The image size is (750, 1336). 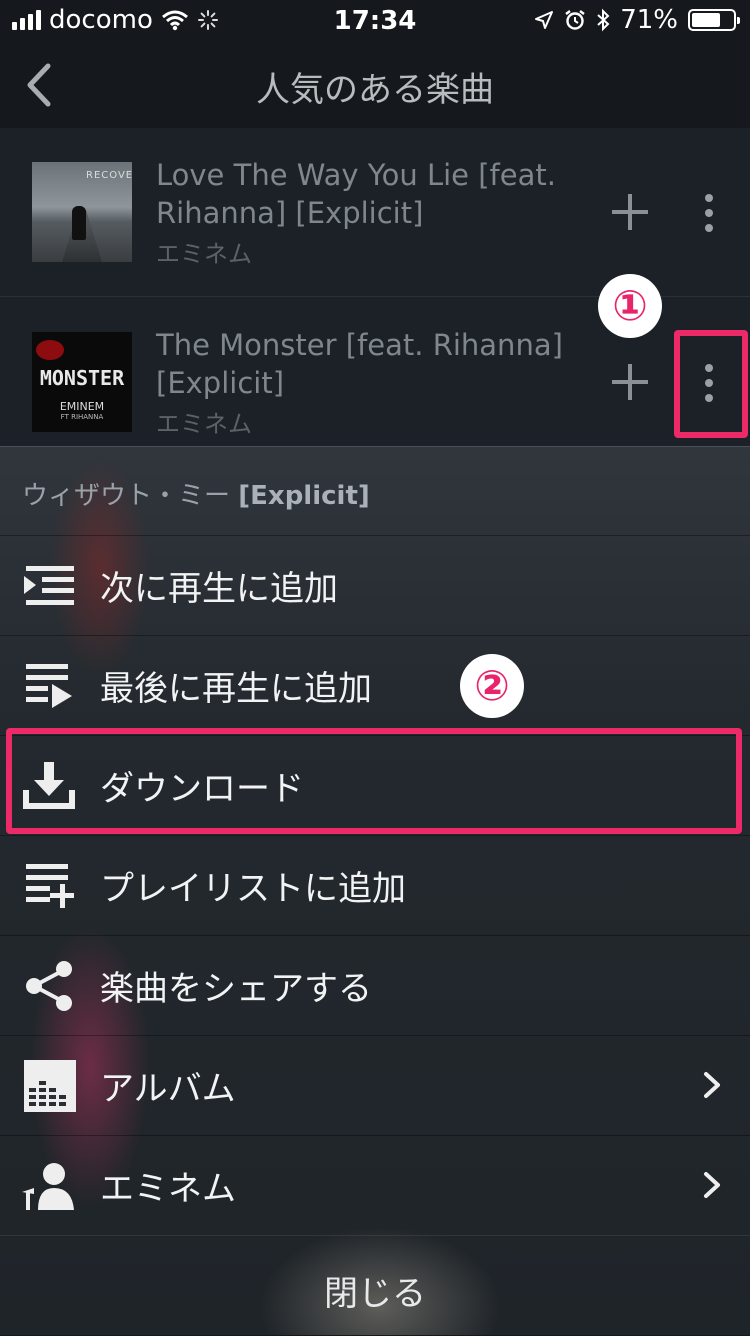 What do you see at coordinates (82, 382) in the screenshot?
I see `album-cover-monster: MONSTER EMINEM FT RIHANNA` at bounding box center [82, 382].